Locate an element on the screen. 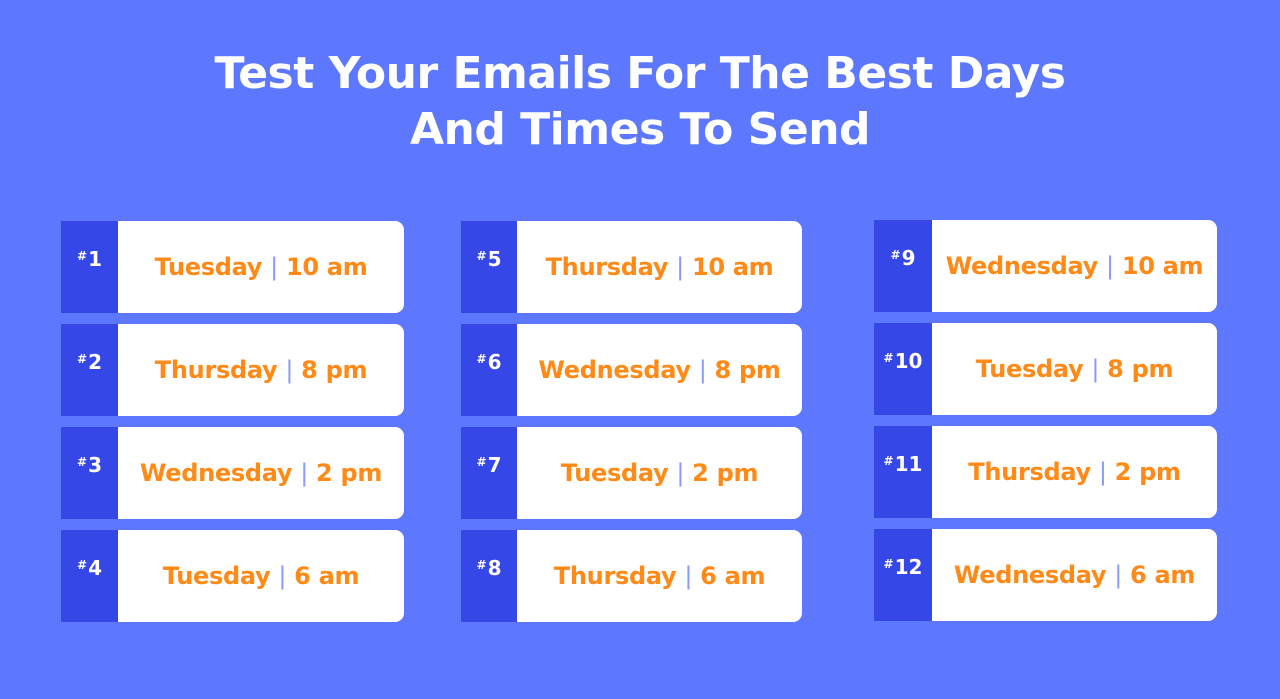 This screenshot has height=699, width=1280. send-time-slot: Thursday | 6 am is located at coordinates (659, 576).